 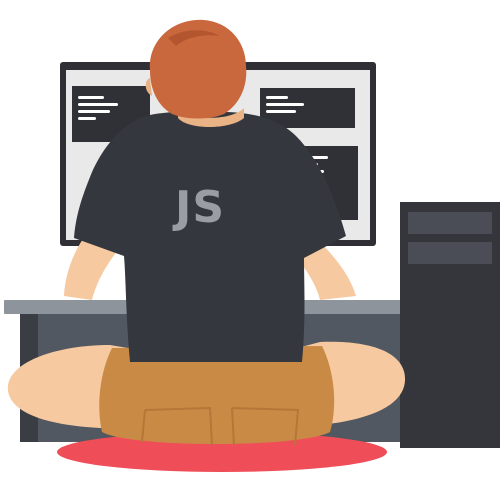 I want to click on tower-case, so click(x=450, y=325).